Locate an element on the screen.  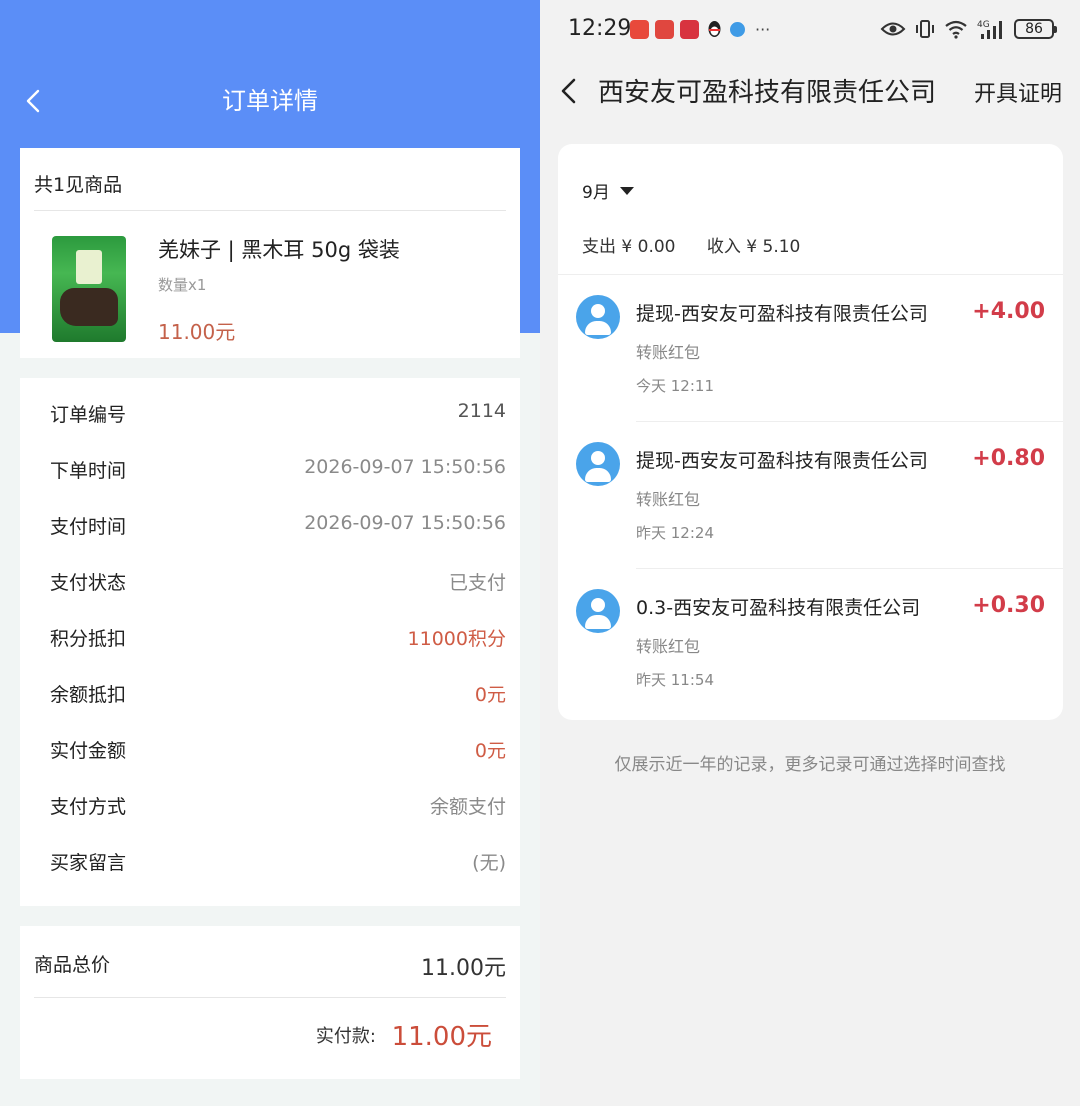
expense-total: 支出 ¥ 0.00 is located at coordinates (629, 247).